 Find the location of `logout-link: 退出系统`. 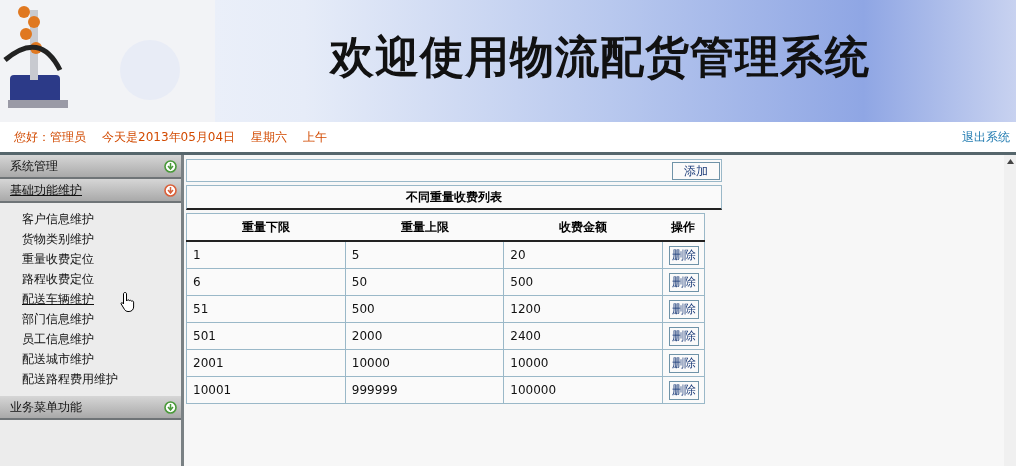

logout-link: 退出系统 is located at coordinates (986, 137).